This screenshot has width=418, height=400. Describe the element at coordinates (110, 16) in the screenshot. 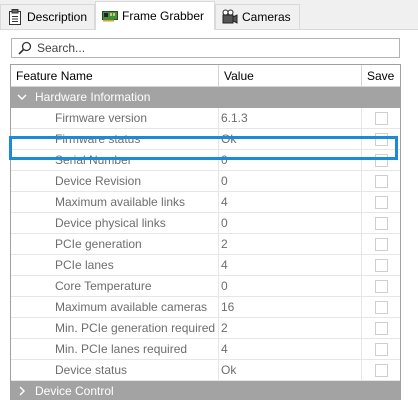

I see `frame-grabber-card-icon` at that location.